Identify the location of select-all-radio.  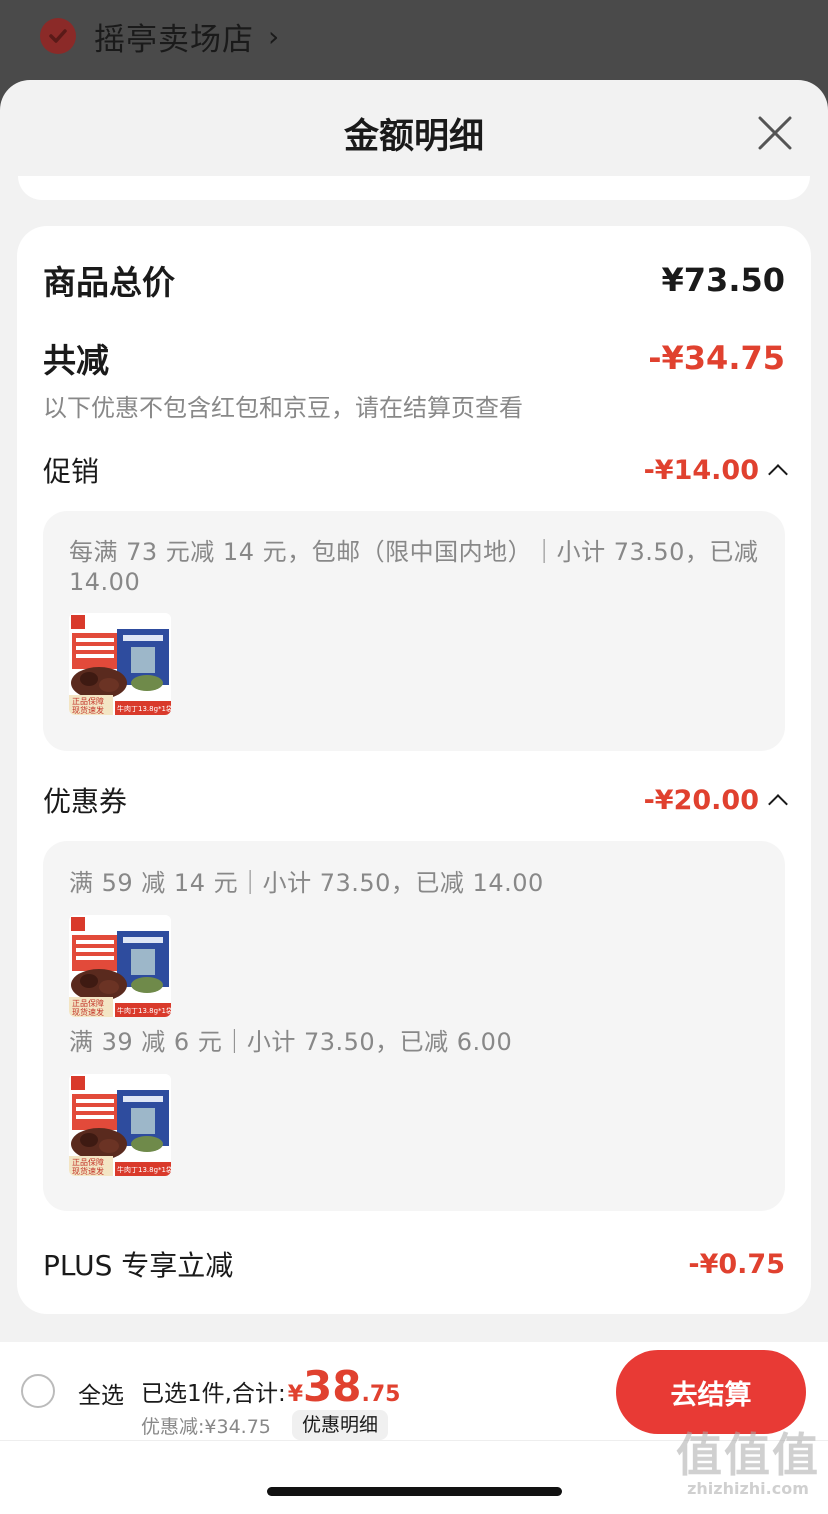
(38, 1391).